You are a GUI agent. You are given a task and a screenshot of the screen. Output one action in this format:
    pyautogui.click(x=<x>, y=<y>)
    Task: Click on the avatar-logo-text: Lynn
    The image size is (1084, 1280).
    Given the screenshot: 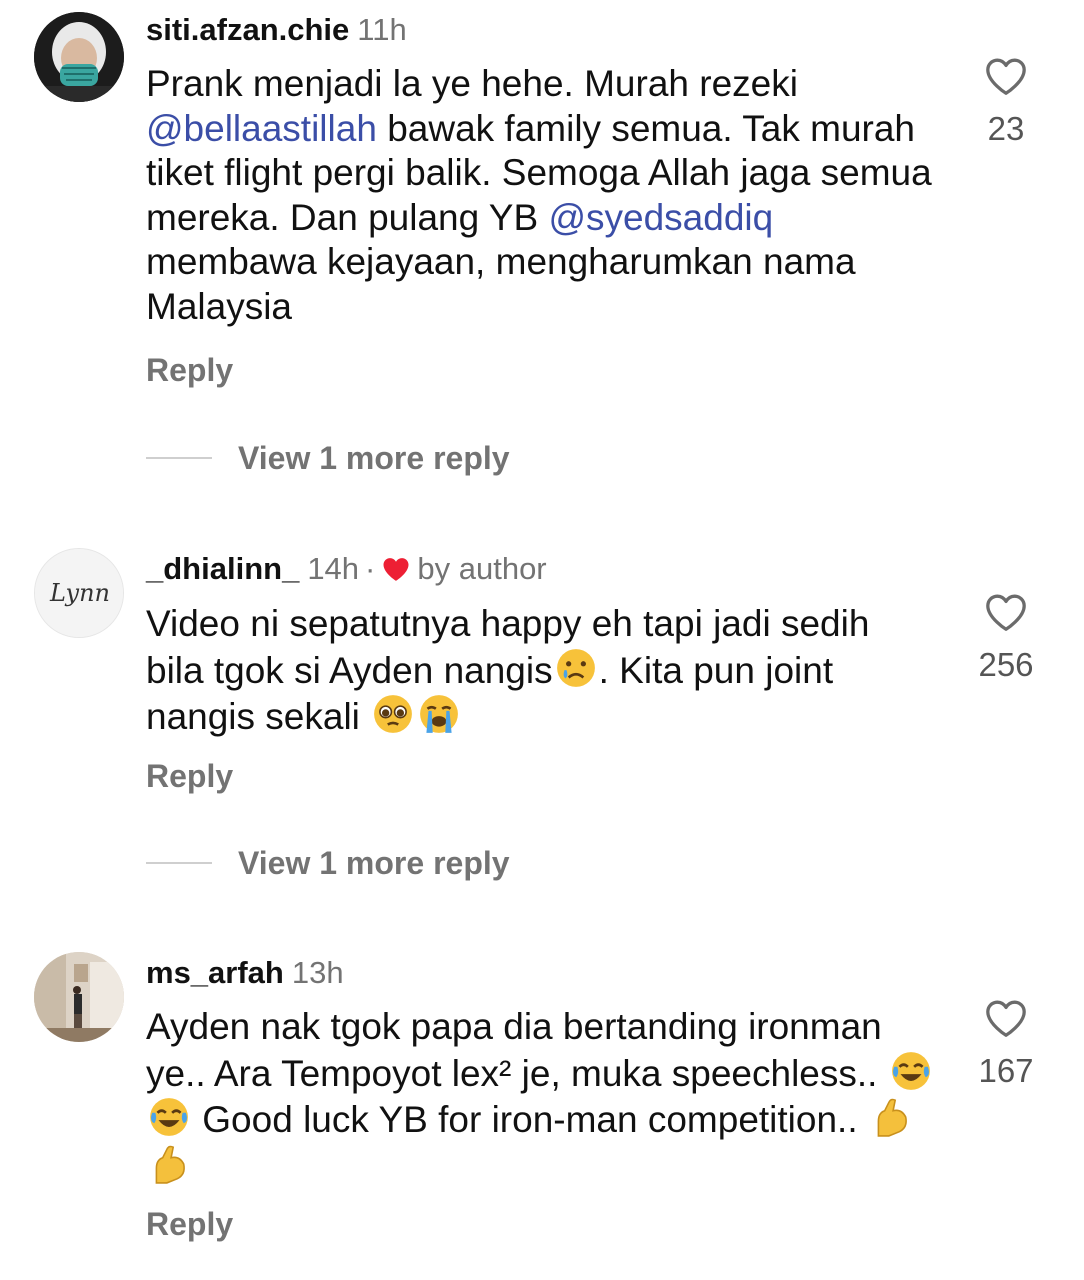 What is the action you would take?
    pyautogui.click(x=79, y=593)
    